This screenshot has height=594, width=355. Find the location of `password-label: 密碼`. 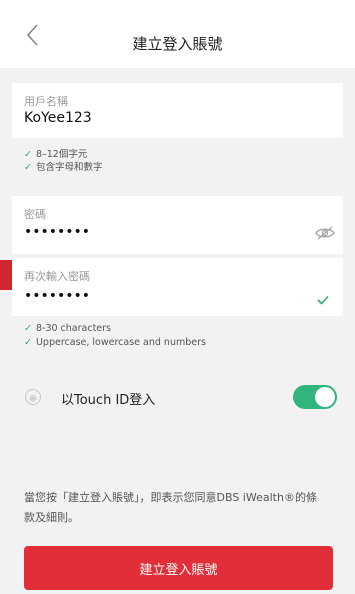

password-label: 密碼 is located at coordinates (35, 214).